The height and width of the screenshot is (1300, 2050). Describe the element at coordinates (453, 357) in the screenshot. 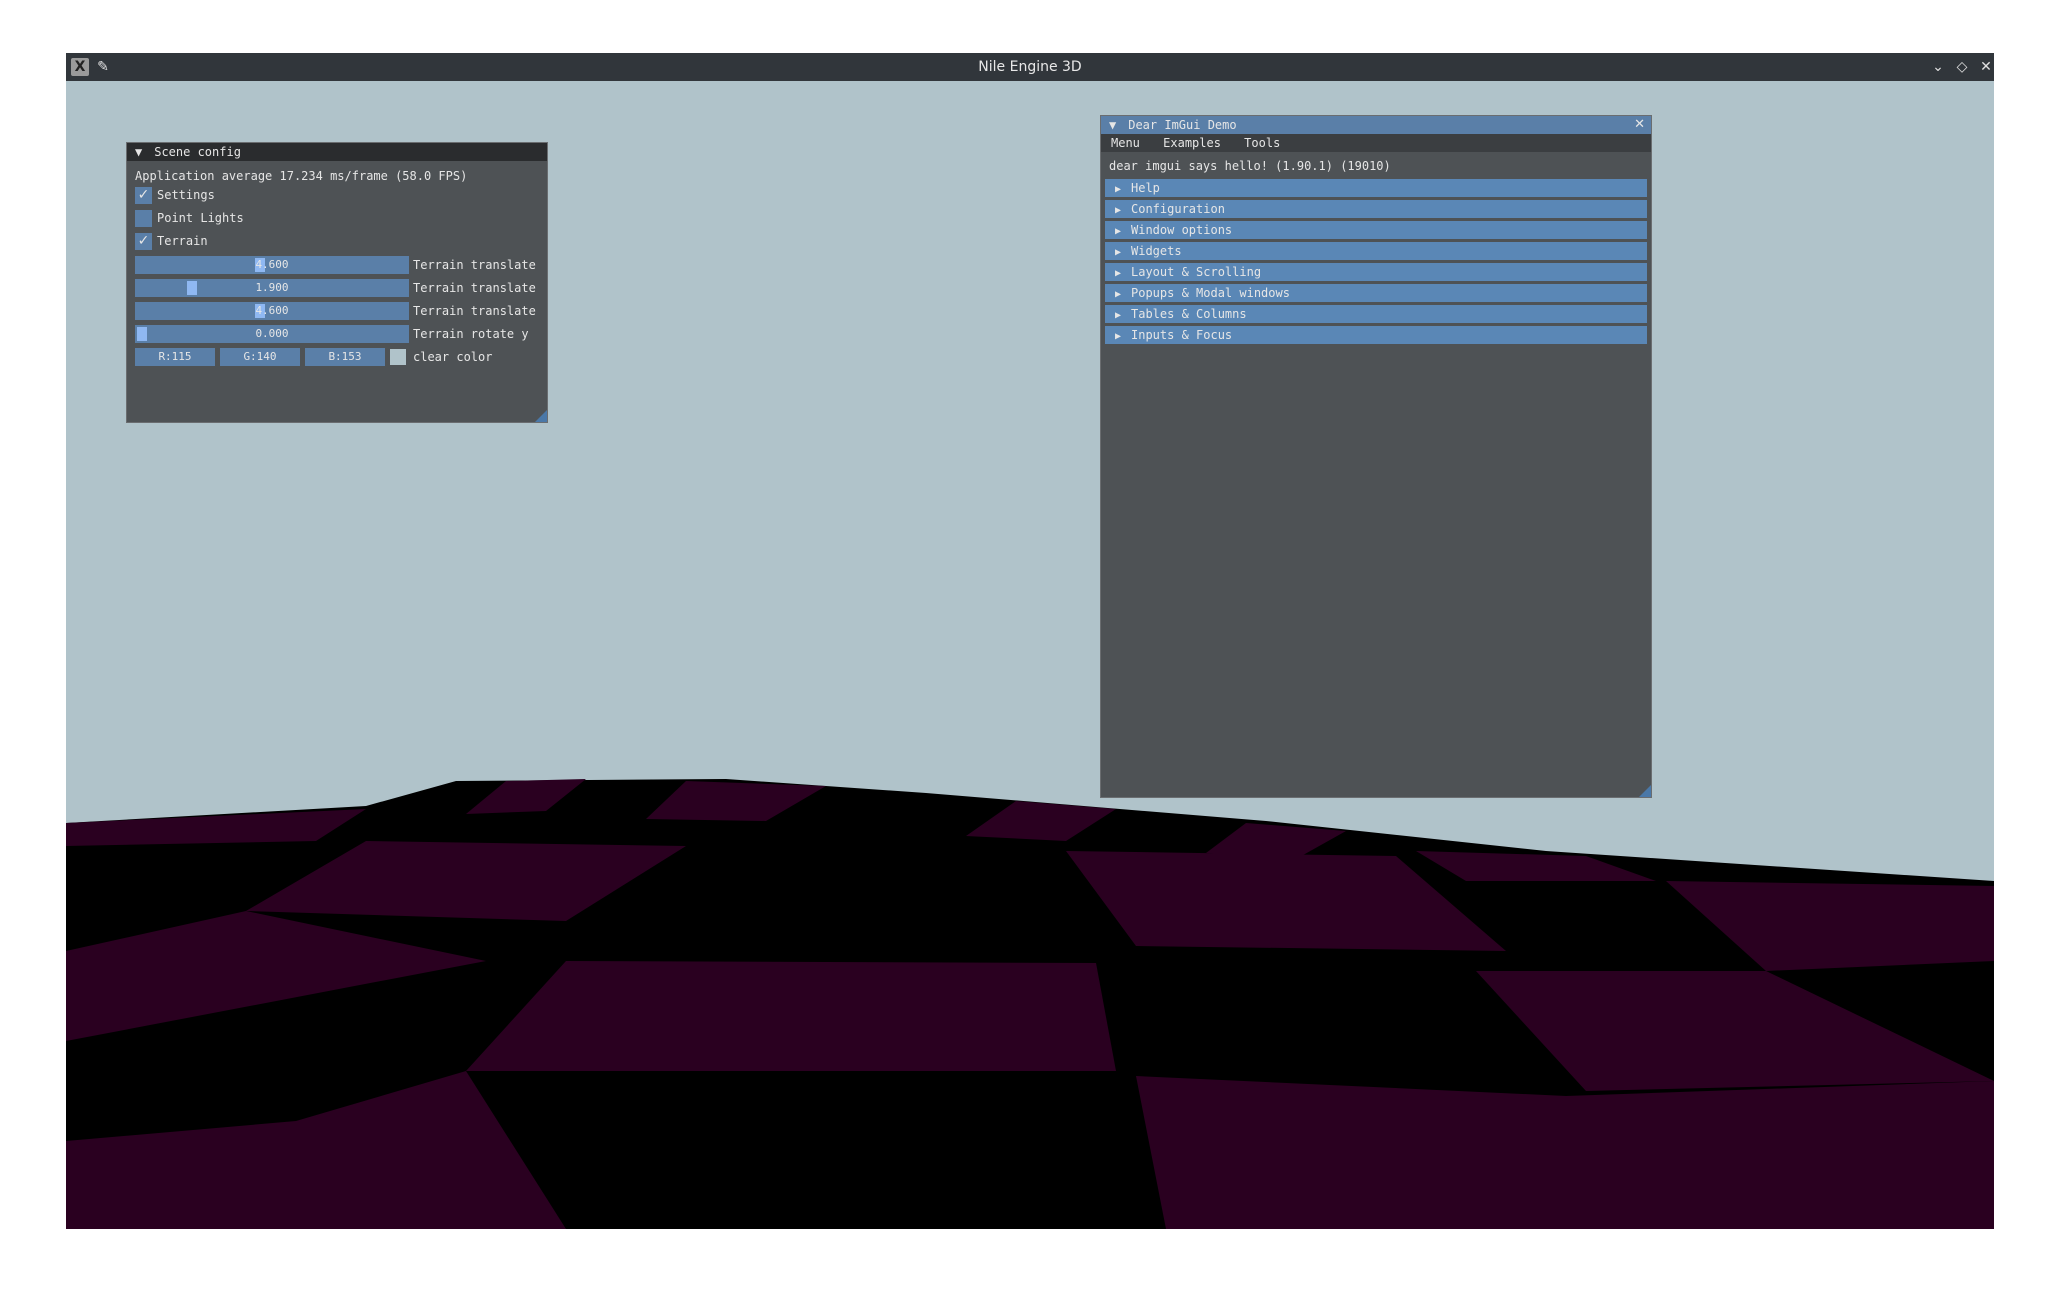

I see `clear-color-label: clear color` at that location.